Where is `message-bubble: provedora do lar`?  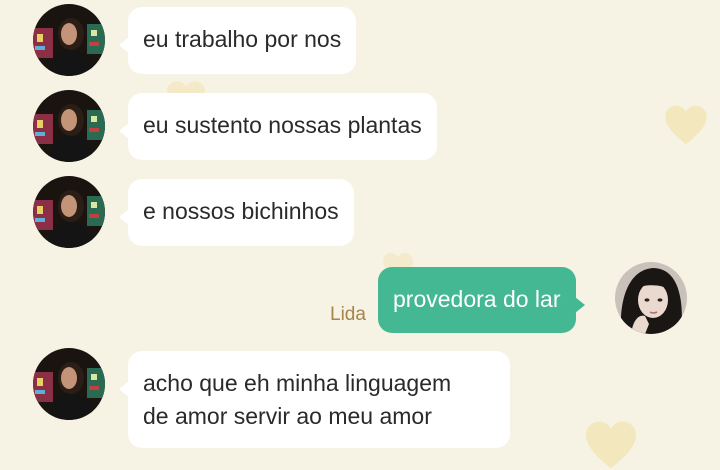 message-bubble: provedora do lar is located at coordinates (481, 300).